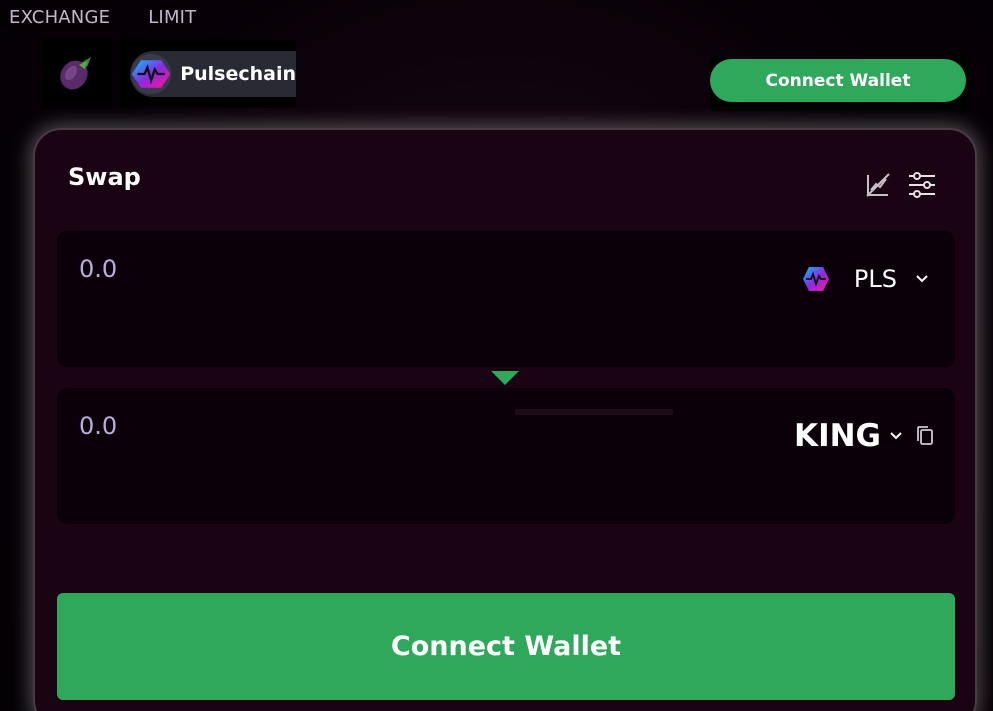 The width and height of the screenshot is (993, 711). I want to click on nav-limit: LIMIT, so click(172, 17).